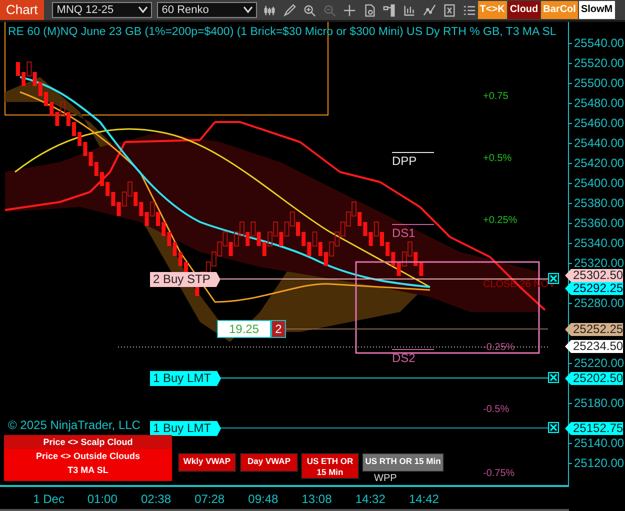 This screenshot has height=511, width=625. I want to click on interval-dropdown: 60 Renko, so click(206, 10).